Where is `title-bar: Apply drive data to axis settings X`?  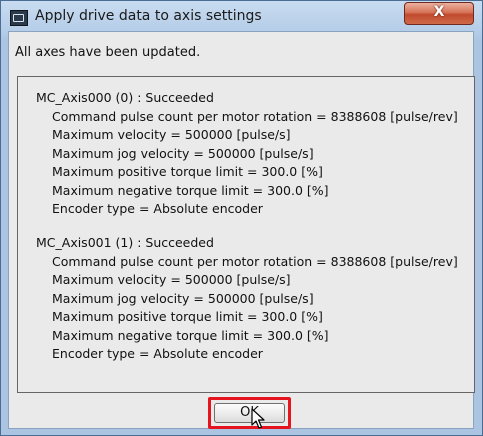
title-bar: Apply drive data to axis settings X is located at coordinates (241, 16).